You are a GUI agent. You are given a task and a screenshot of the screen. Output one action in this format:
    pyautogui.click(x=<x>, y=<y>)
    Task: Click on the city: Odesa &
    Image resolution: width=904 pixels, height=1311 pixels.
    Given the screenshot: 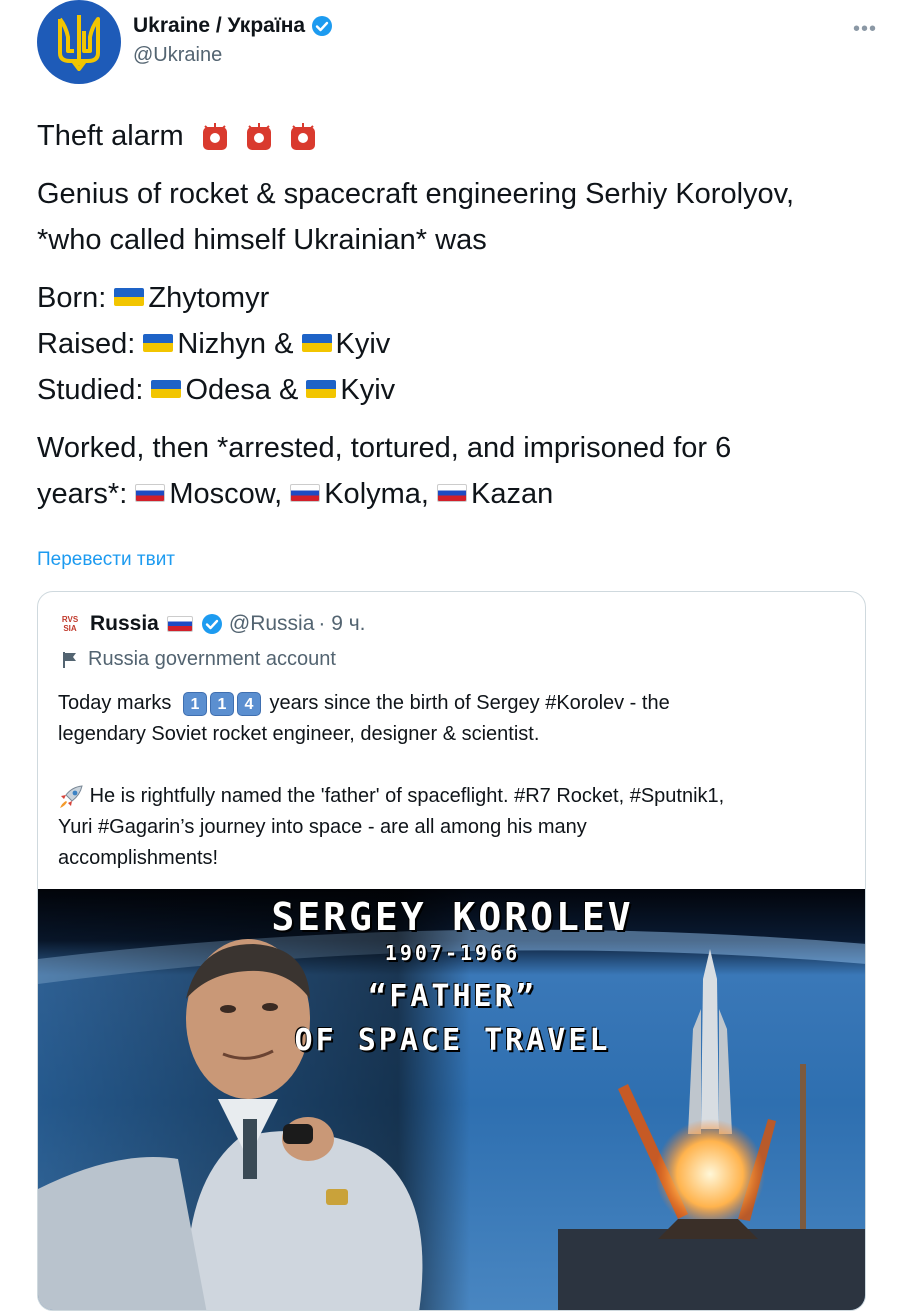 What is the action you would take?
    pyautogui.click(x=242, y=390)
    